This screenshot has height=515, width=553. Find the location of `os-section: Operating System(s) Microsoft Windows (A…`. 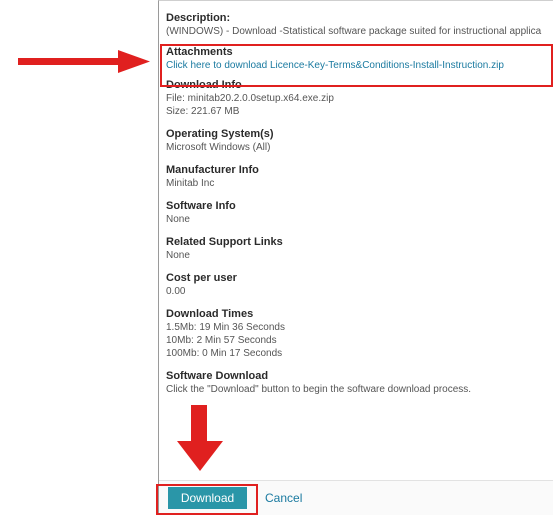

os-section: Operating System(s) Microsoft Windows (A… is located at coordinates (359, 140).